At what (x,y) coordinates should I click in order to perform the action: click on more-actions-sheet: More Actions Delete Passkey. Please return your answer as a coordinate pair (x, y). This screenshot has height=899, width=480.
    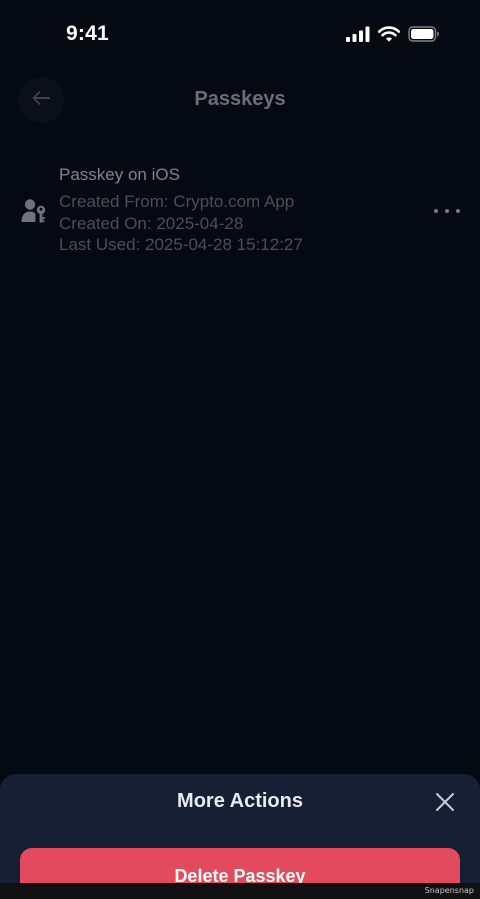
    Looking at the image, I should click on (240, 836).